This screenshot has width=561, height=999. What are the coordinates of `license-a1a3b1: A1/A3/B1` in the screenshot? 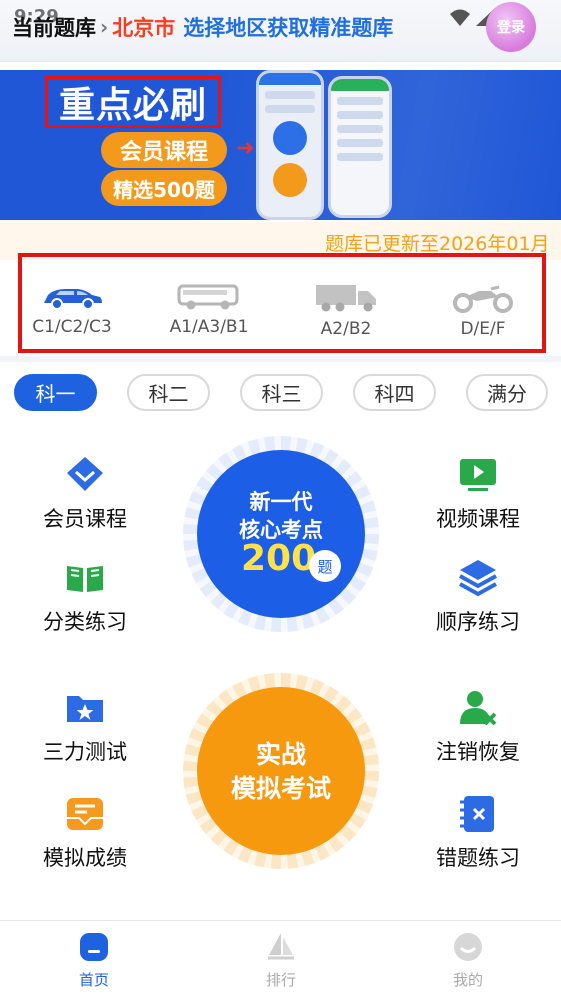 It's located at (209, 310).